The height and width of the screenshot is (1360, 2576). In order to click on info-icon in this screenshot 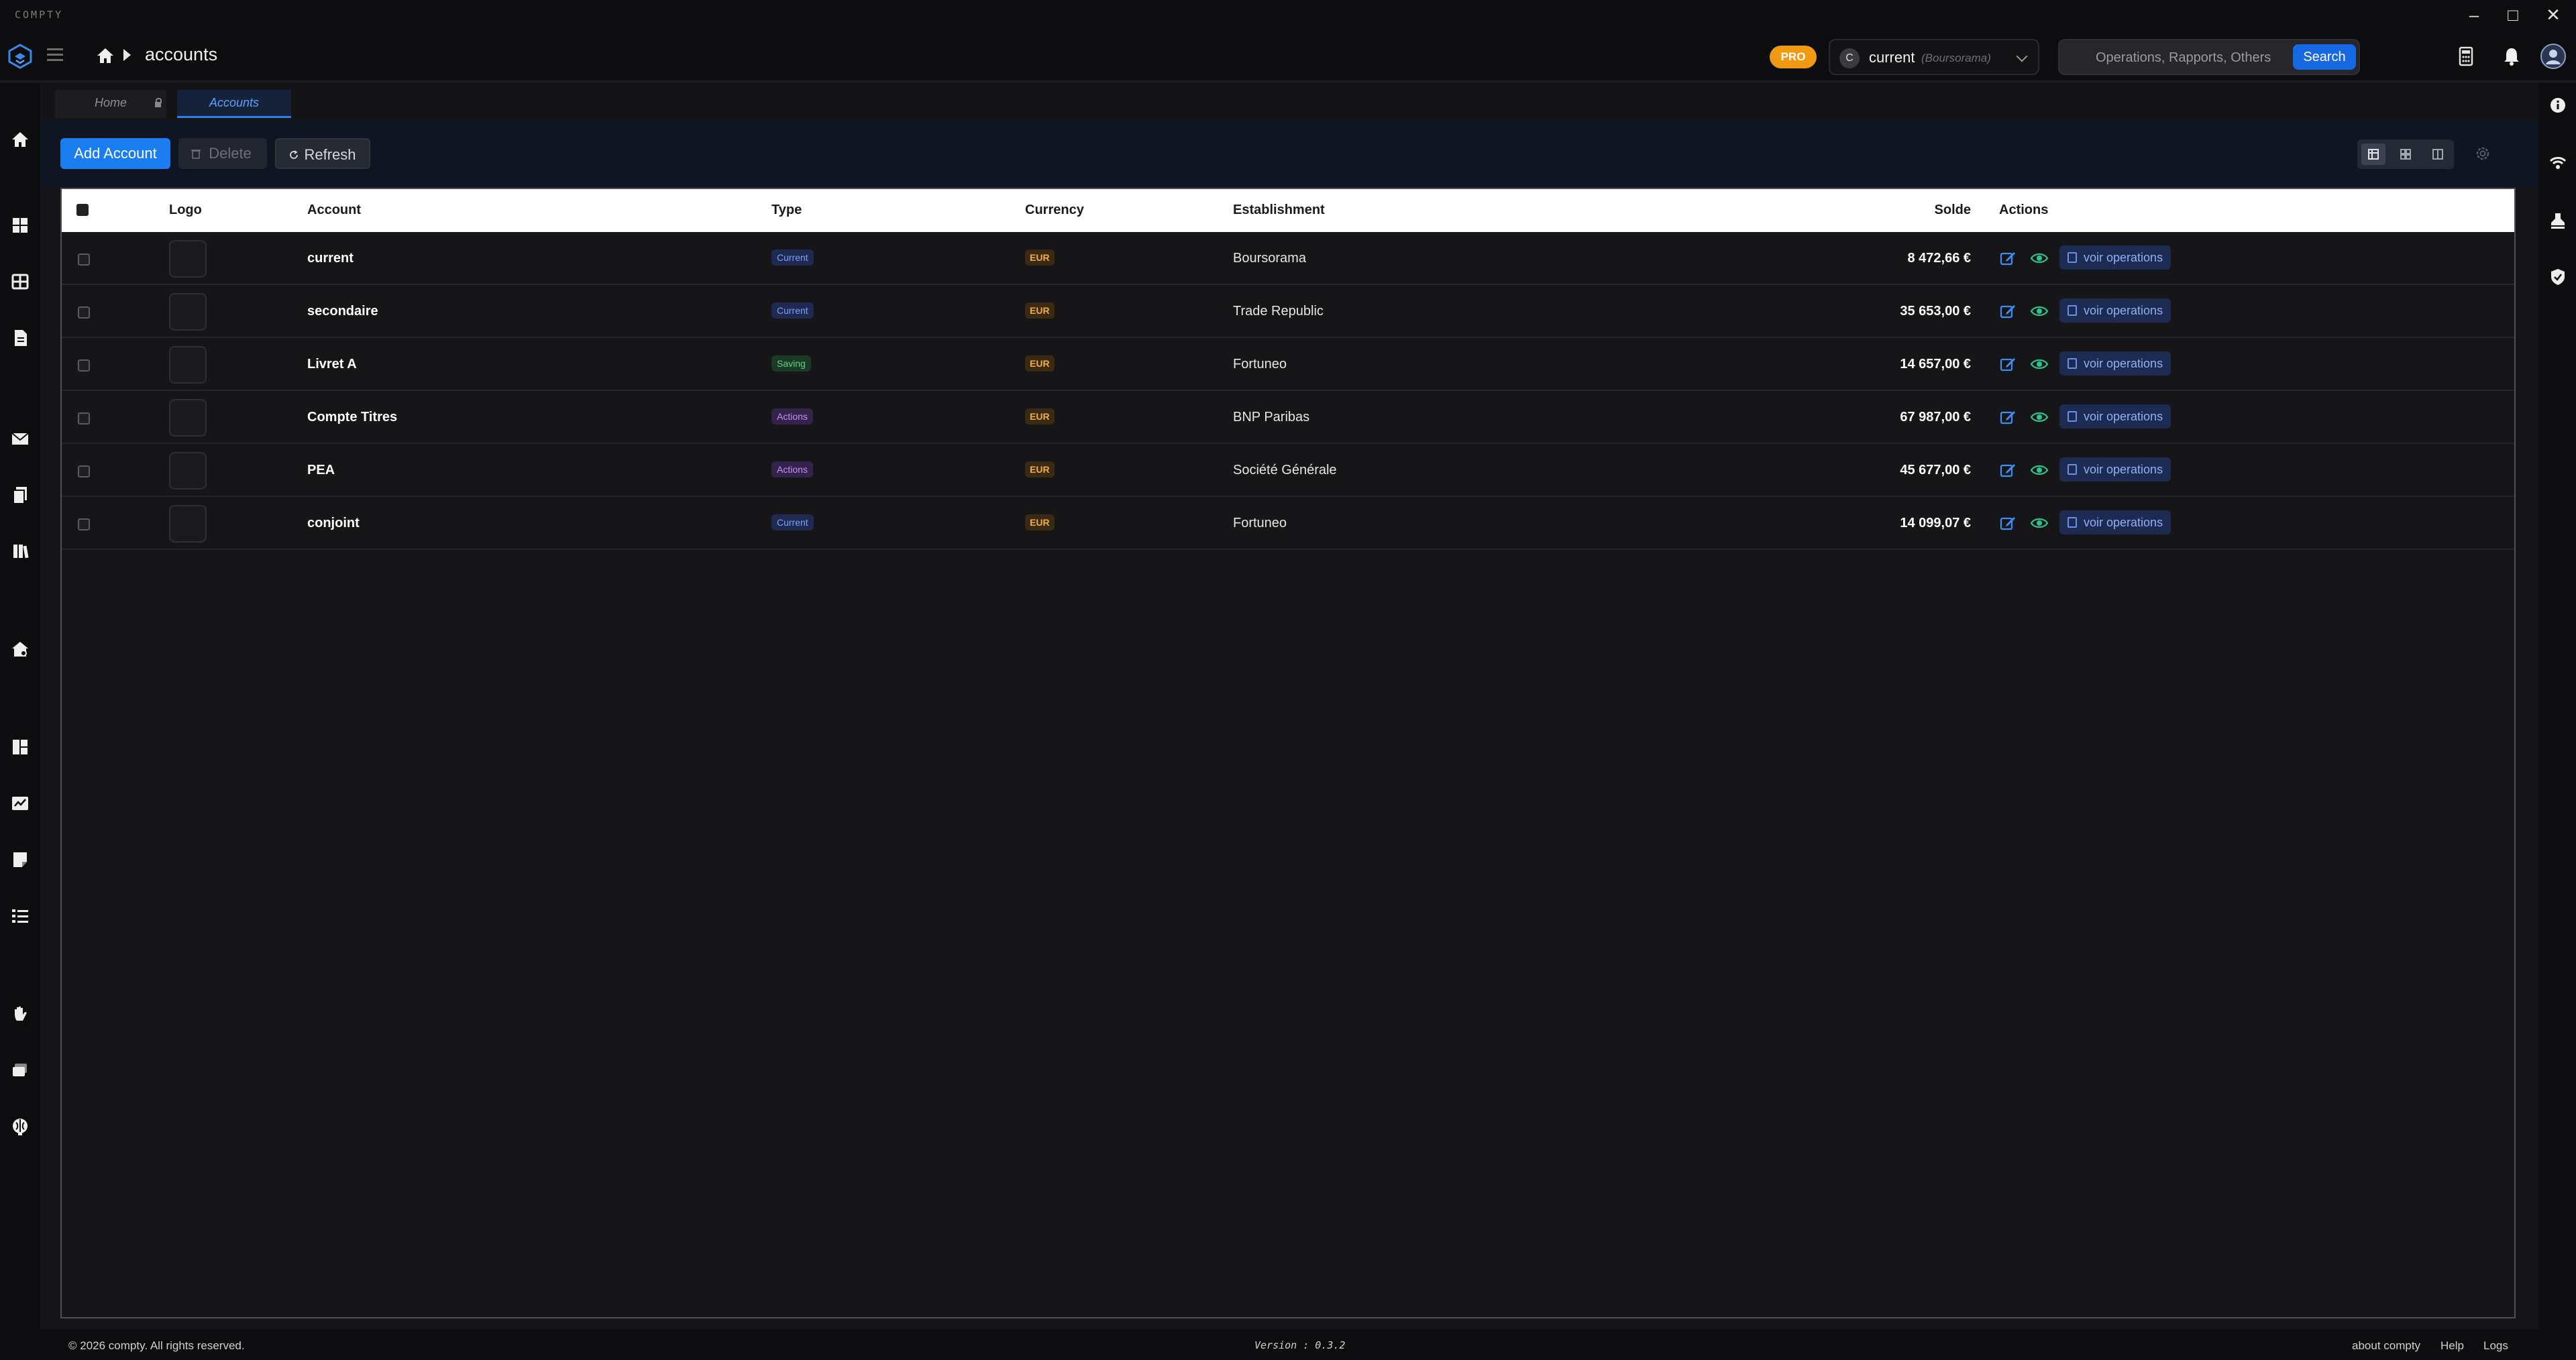, I will do `click(2558, 105)`.